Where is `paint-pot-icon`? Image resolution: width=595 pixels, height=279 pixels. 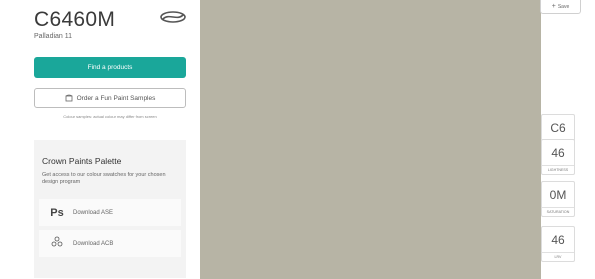 paint-pot-icon is located at coordinates (69, 98).